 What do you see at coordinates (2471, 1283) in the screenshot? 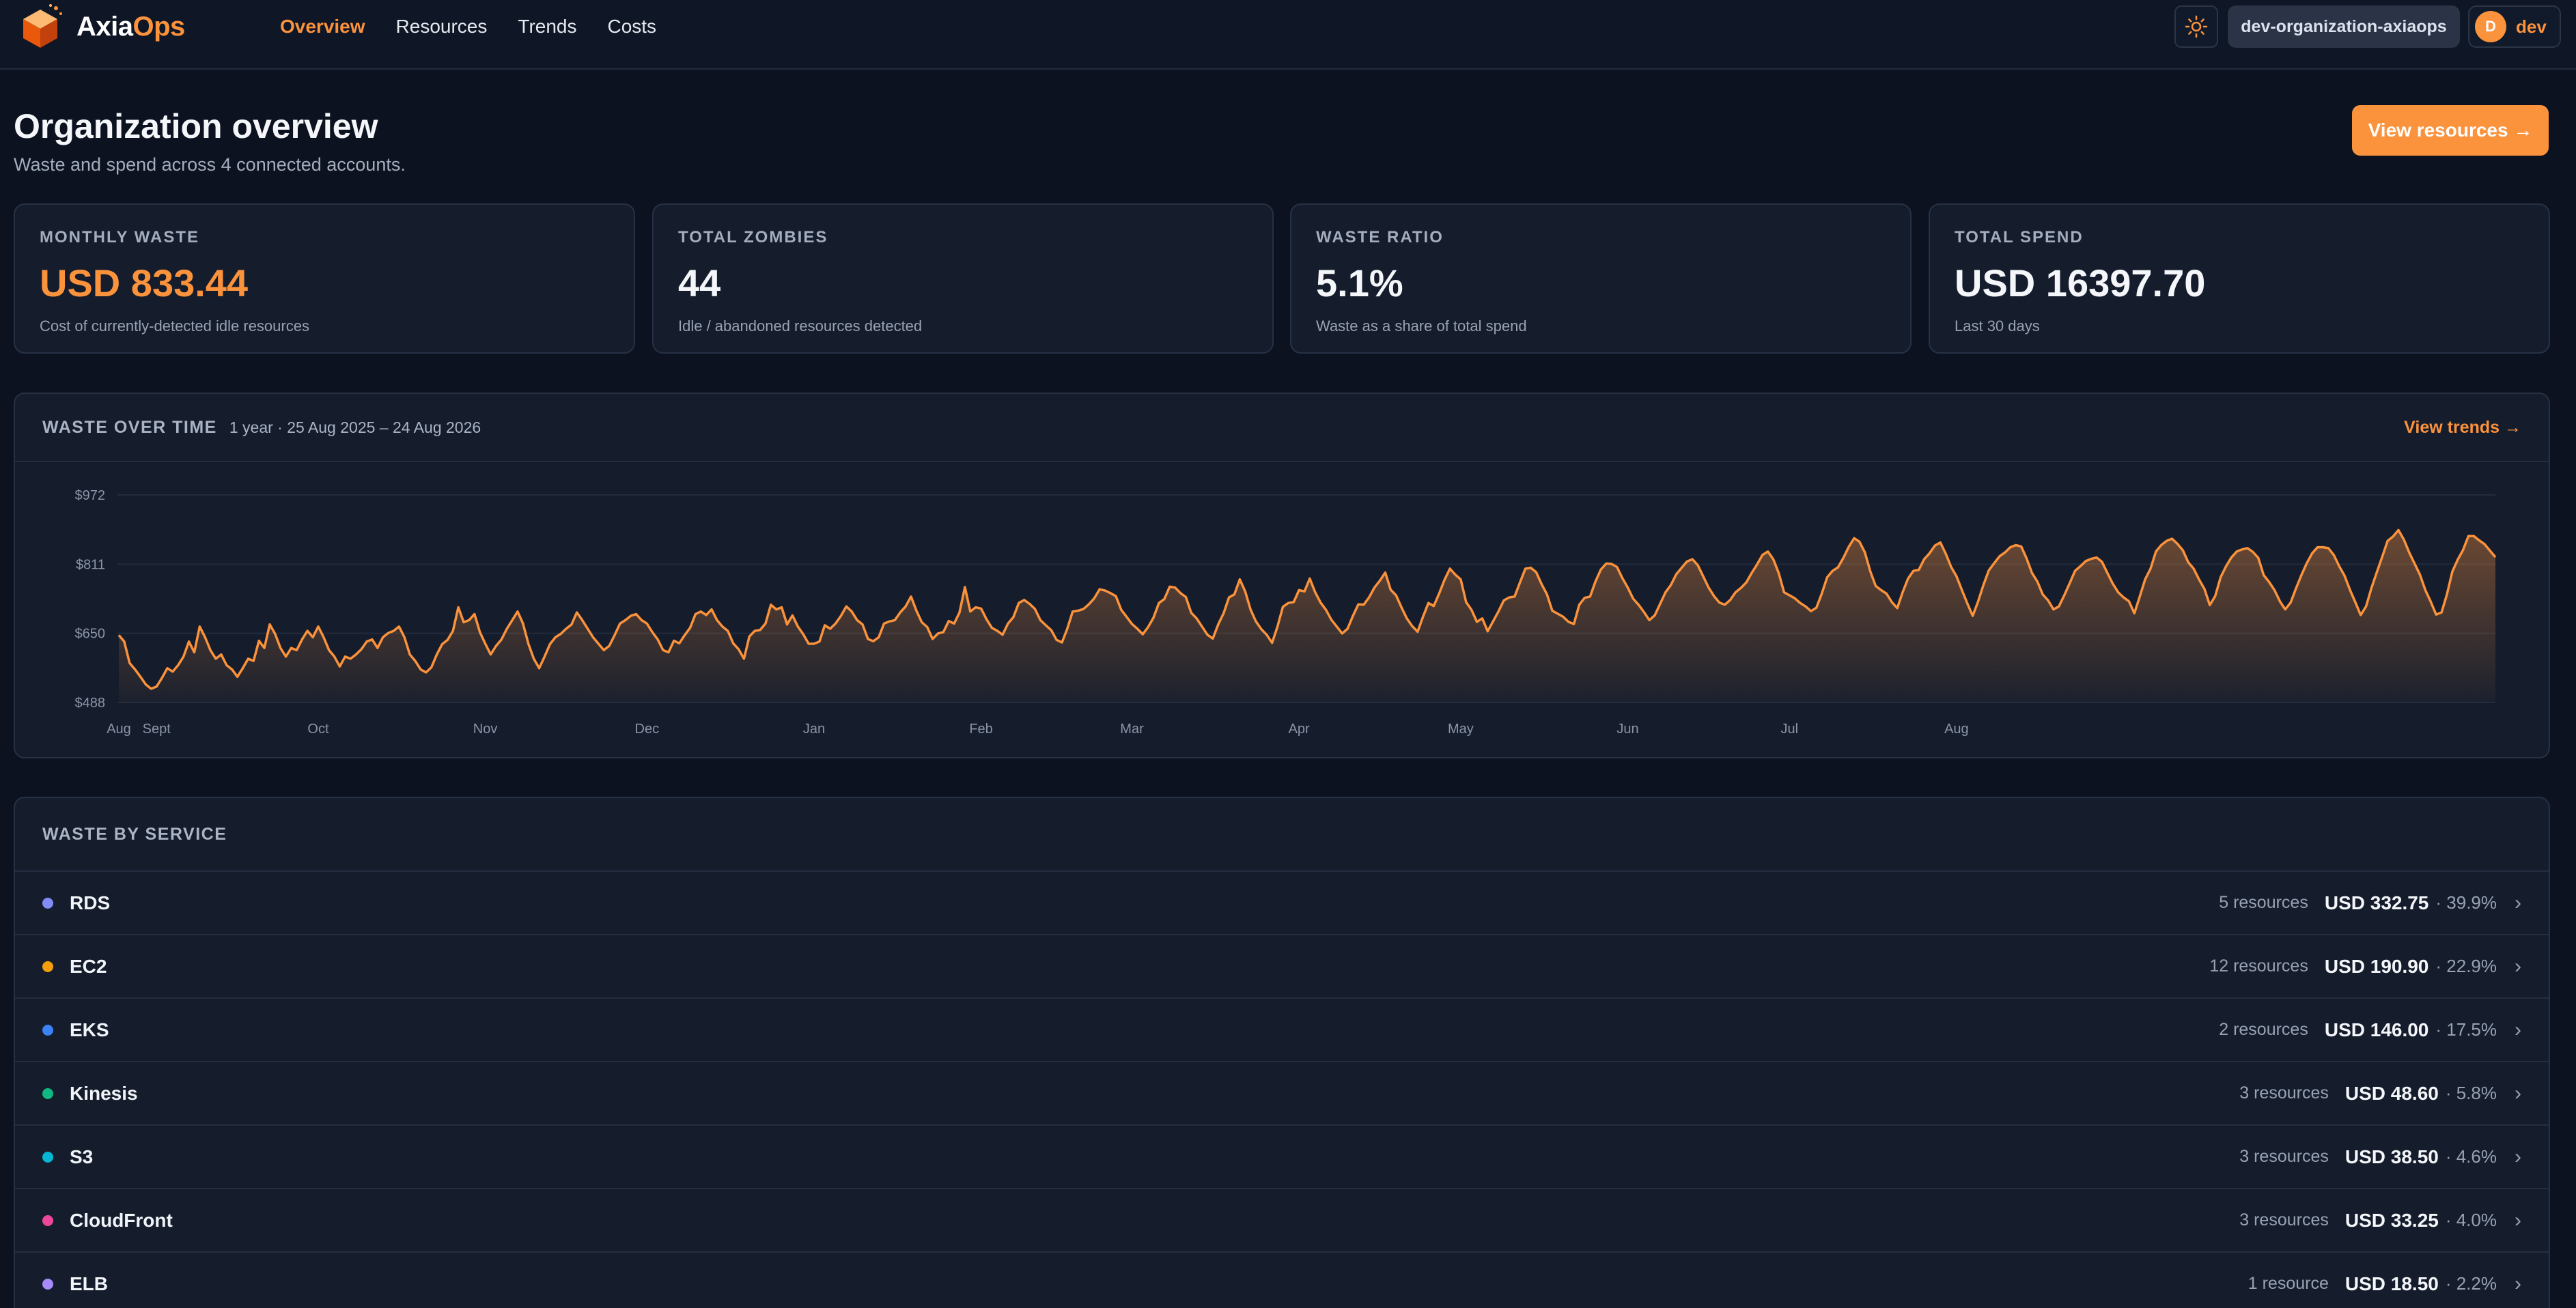
I see `service-percent: · 2.2%` at bounding box center [2471, 1283].